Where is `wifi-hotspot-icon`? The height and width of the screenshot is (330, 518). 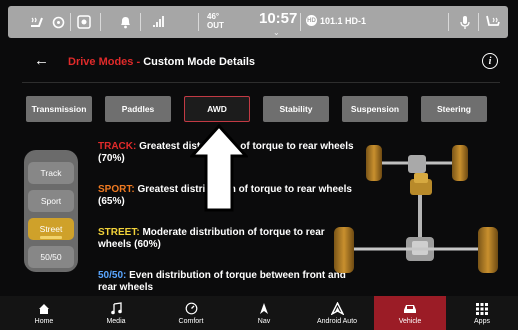
wifi-hotspot-icon is located at coordinates (159, 22).